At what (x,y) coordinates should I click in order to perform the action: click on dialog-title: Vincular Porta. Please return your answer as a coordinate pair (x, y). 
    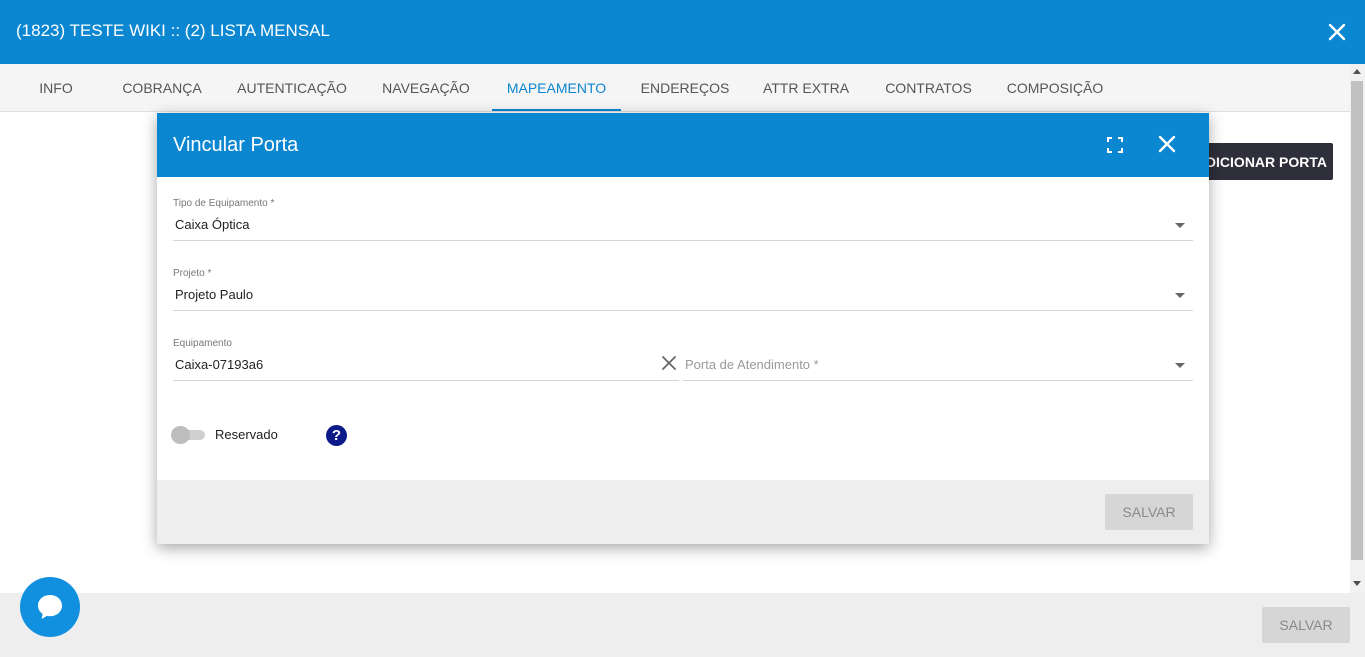
    Looking at the image, I should click on (236, 145).